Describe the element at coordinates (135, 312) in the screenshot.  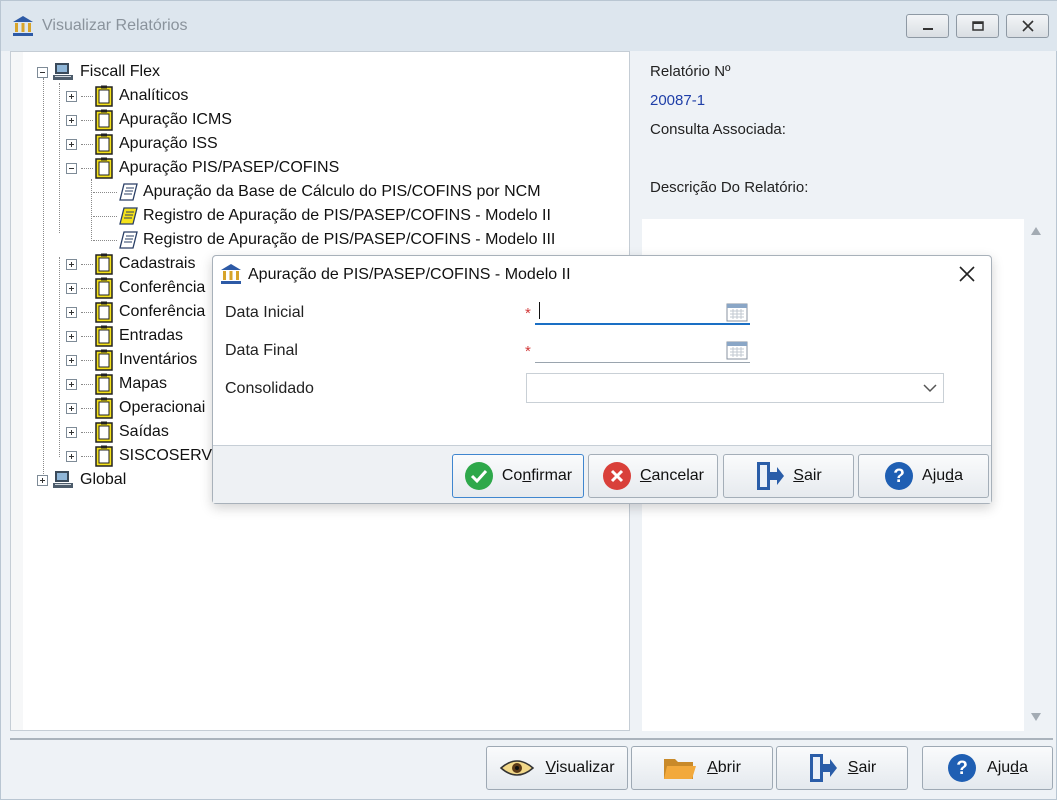
I see `tree-node-conferencia-2: Conferência` at that location.